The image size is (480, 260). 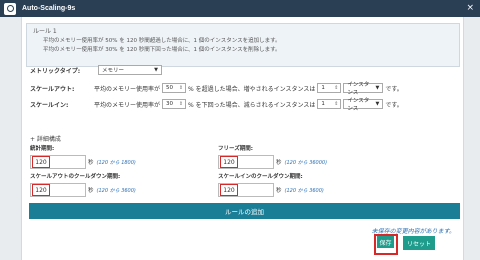 What do you see at coordinates (130, 70) in the screenshot?
I see `metric-select: メモリー ▼` at bounding box center [130, 70].